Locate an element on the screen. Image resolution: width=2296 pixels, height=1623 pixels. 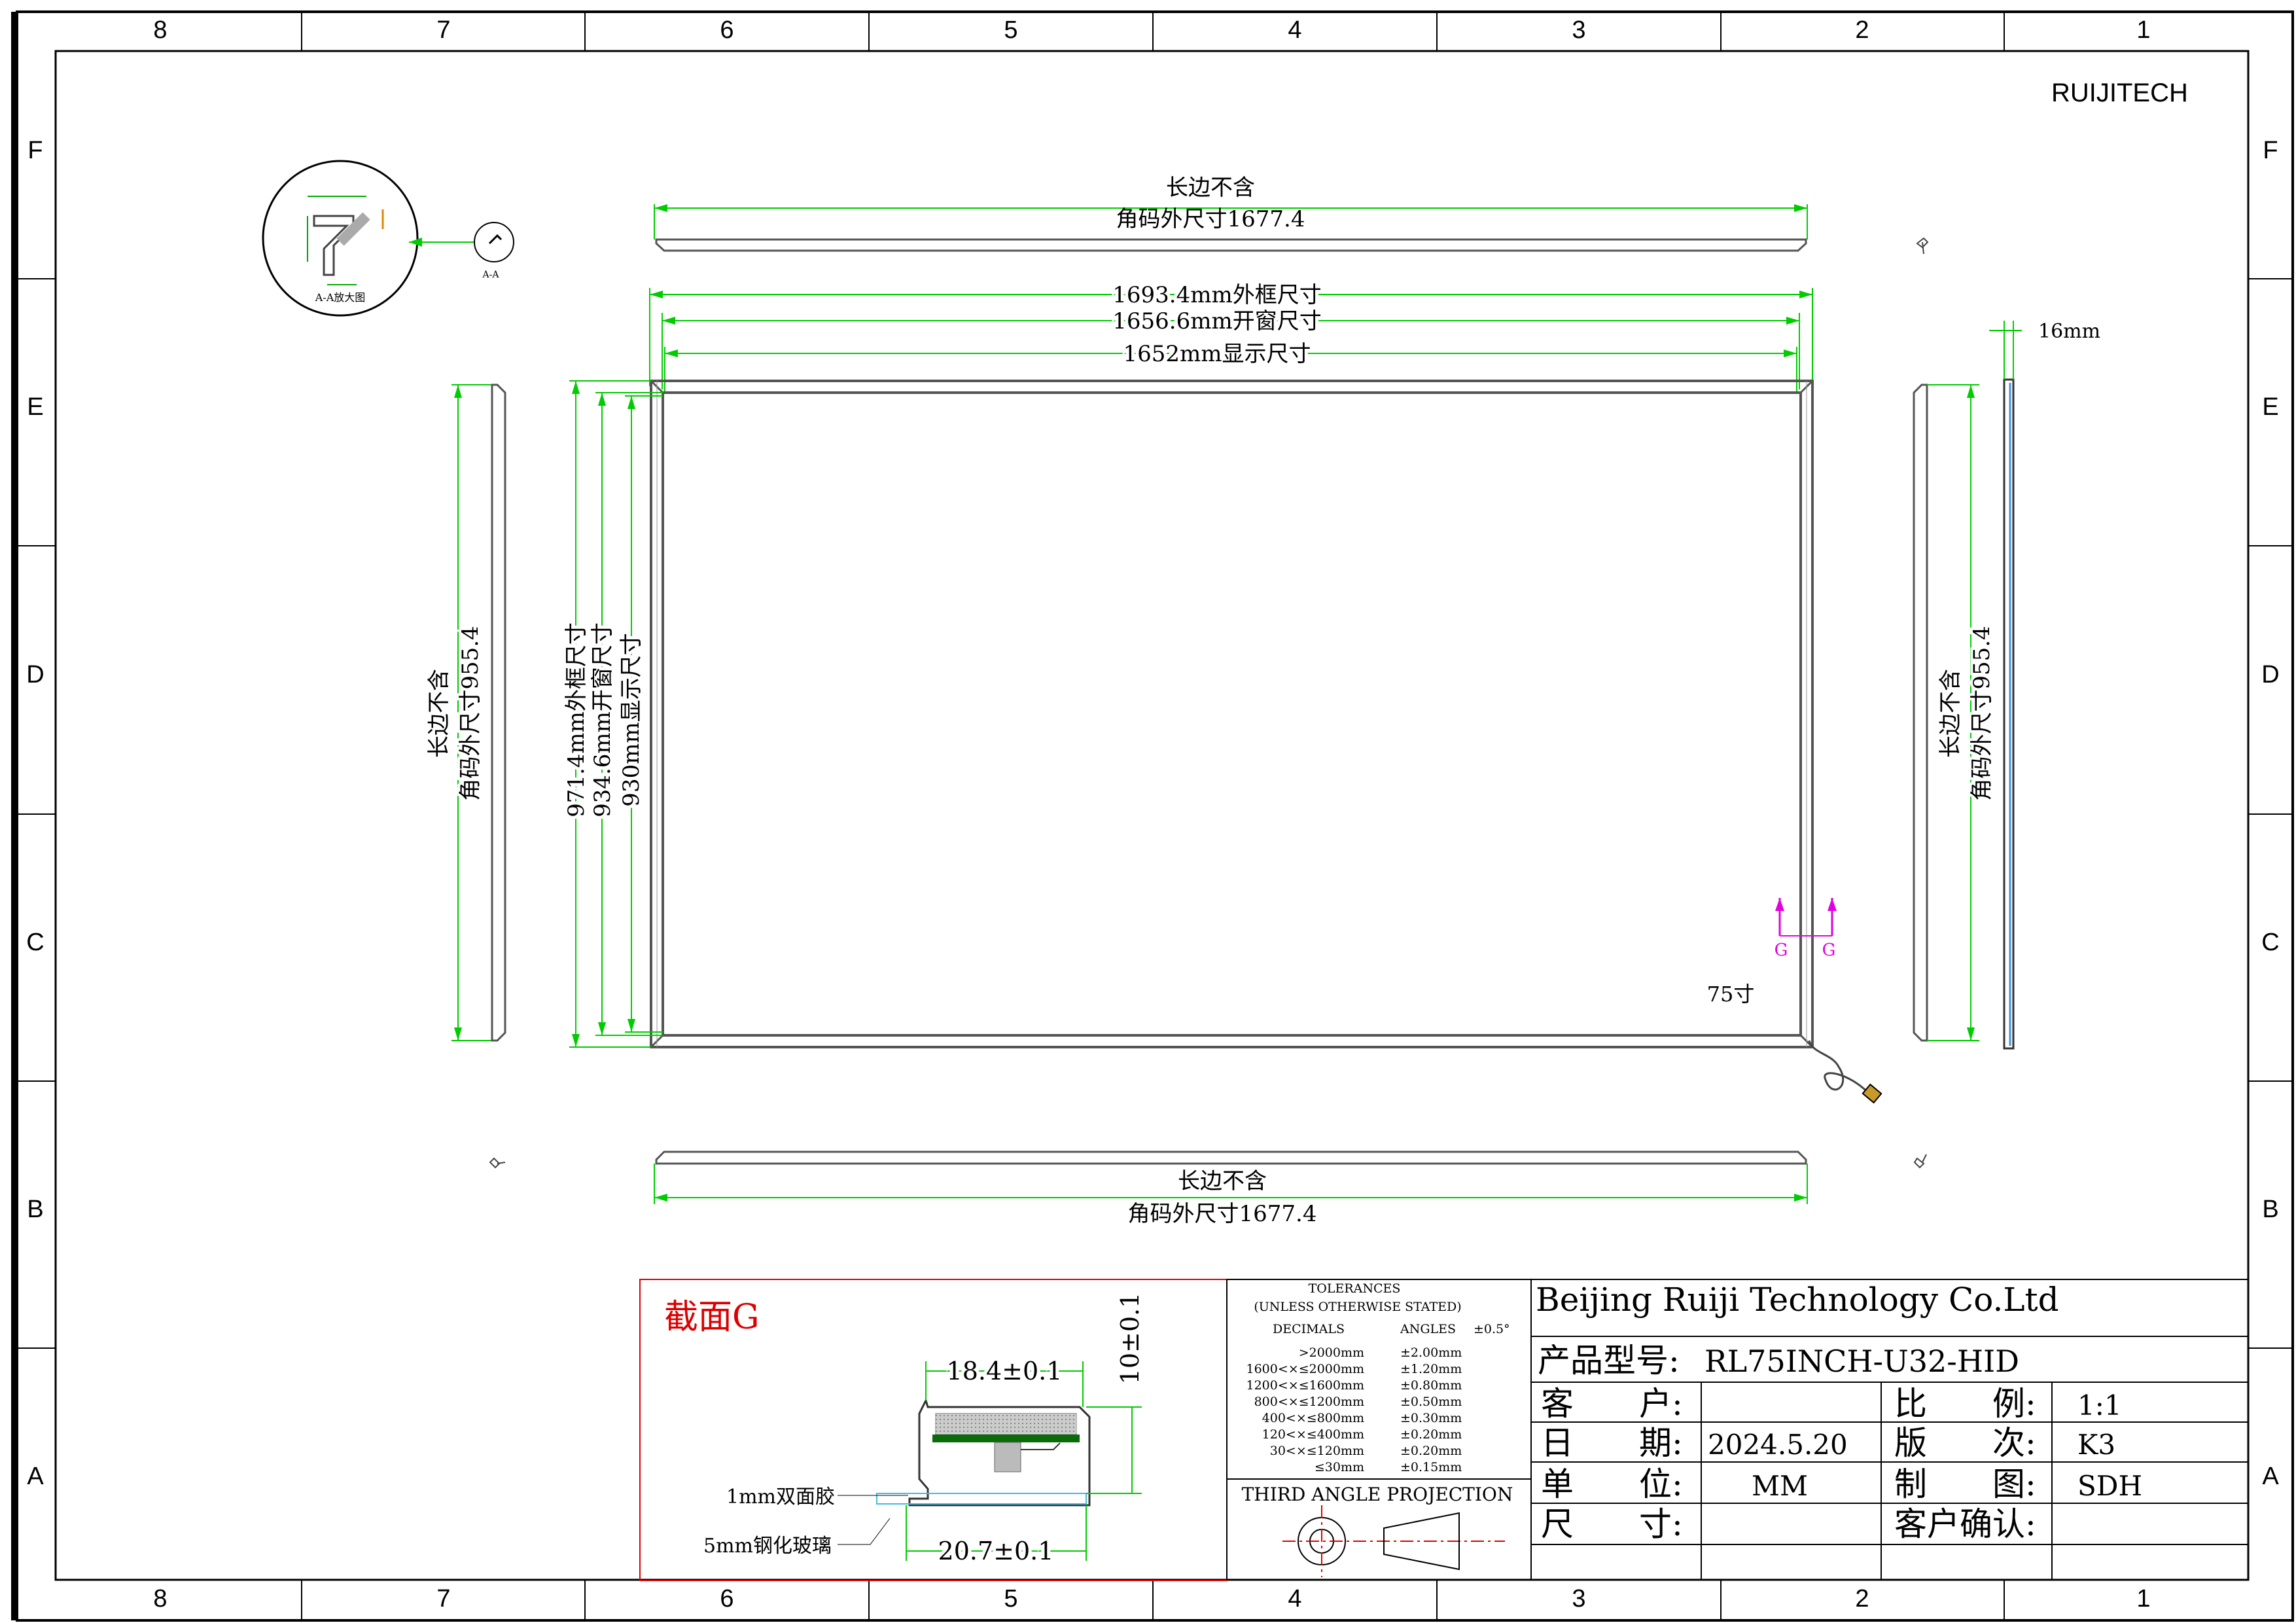
scale-label: 比 例: is located at coordinates (1965, 1404).